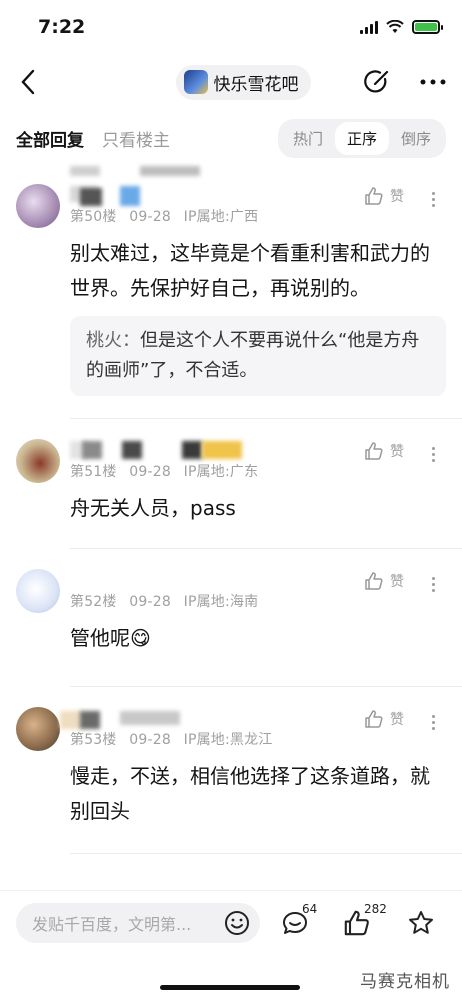 This screenshot has height=1000, width=462. What do you see at coordinates (237, 923) in the screenshot?
I see `emoji-icon` at bounding box center [237, 923].